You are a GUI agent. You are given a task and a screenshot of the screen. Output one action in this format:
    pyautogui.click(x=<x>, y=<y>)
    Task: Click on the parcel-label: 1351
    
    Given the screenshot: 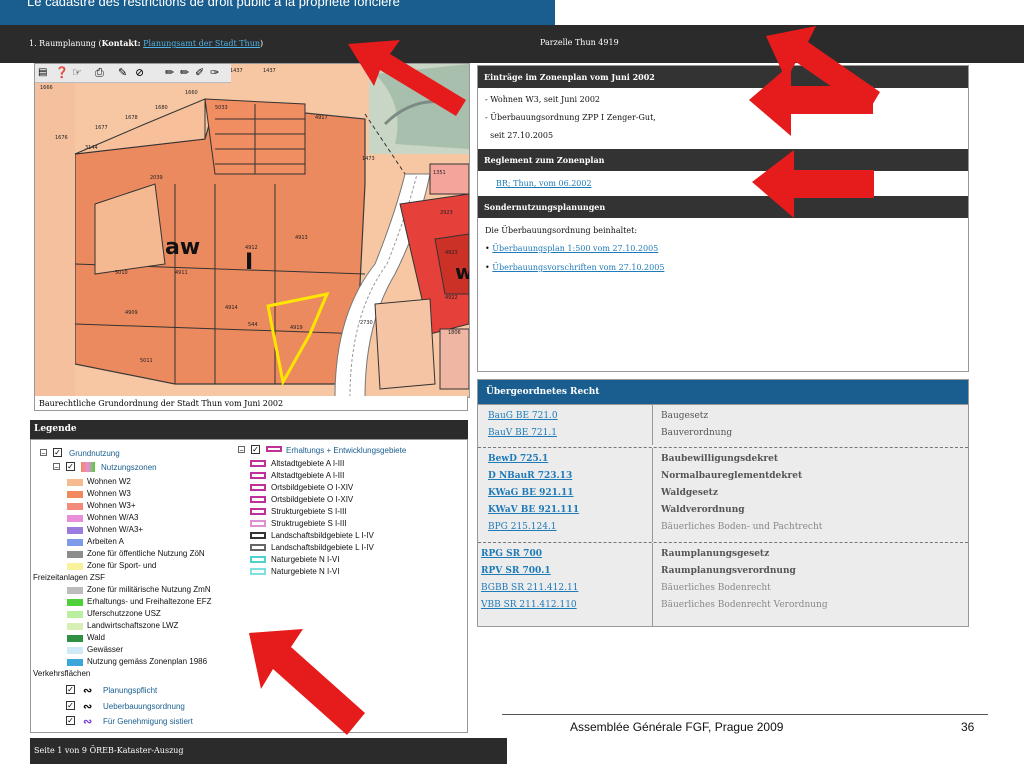 What is the action you would take?
    pyautogui.click(x=439, y=173)
    